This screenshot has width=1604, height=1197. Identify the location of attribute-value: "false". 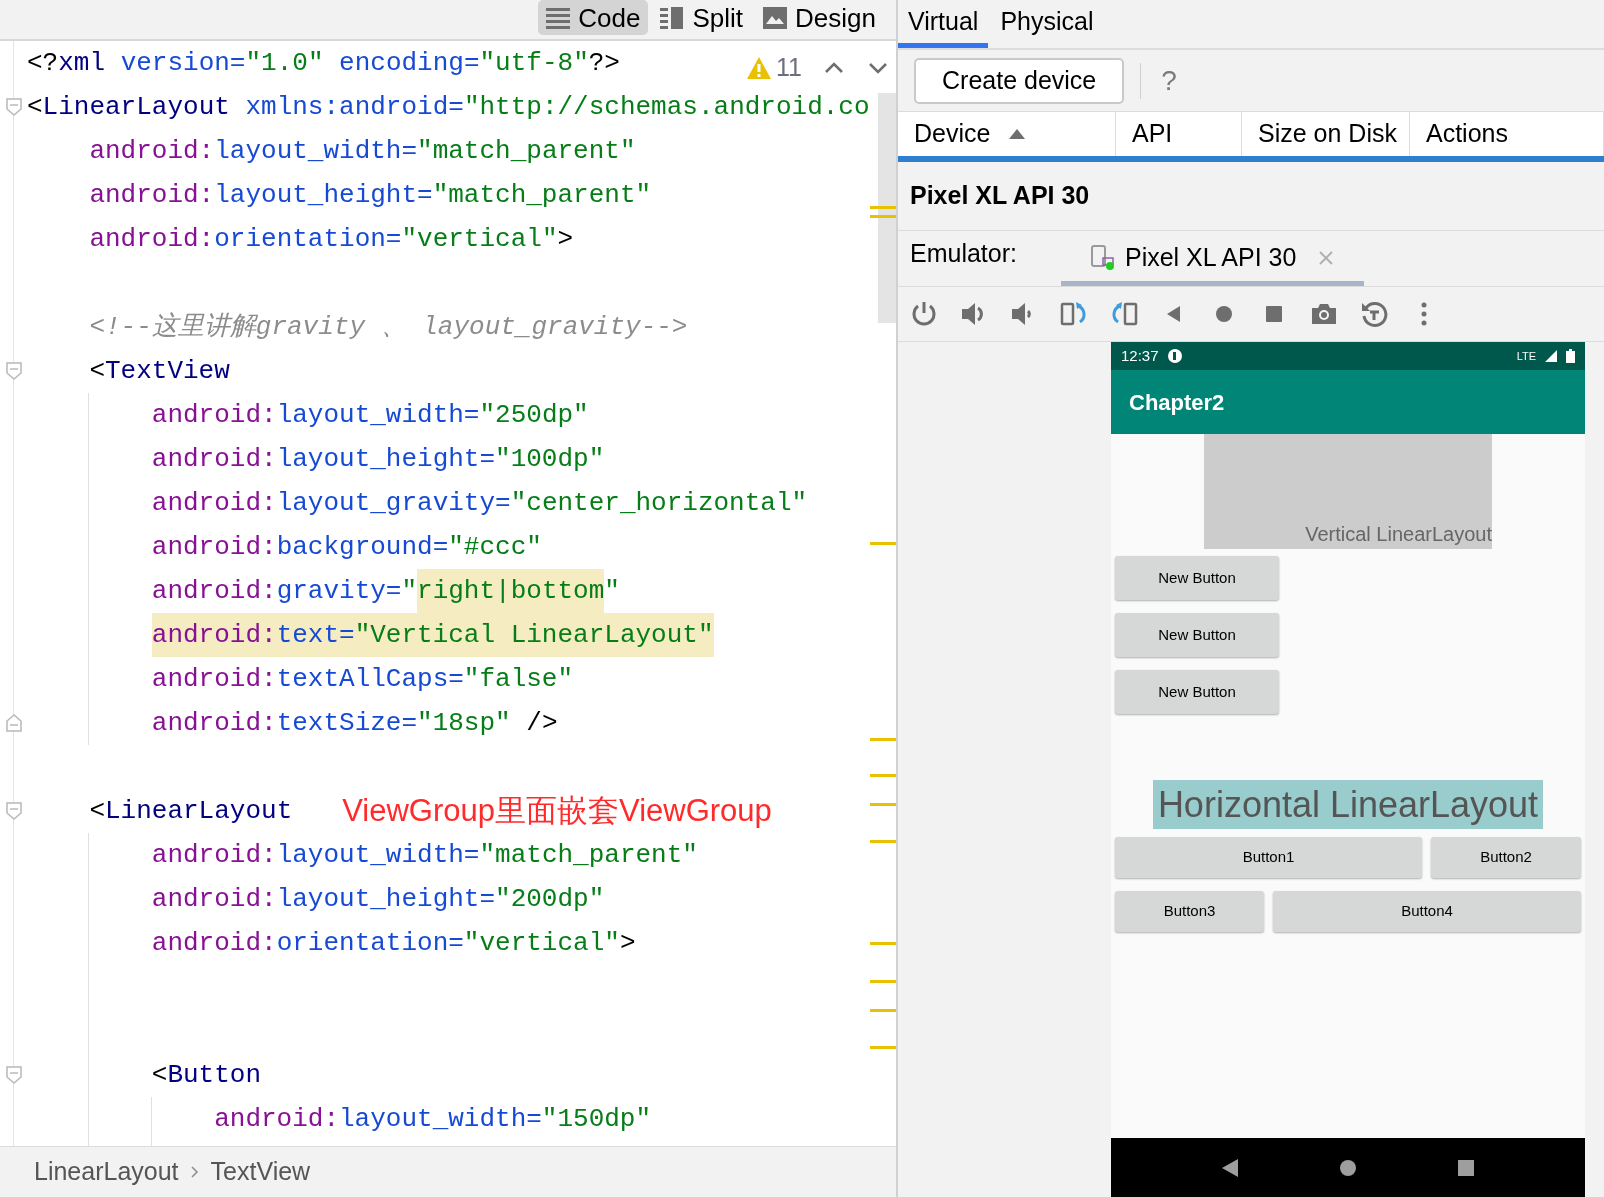
(518, 679).